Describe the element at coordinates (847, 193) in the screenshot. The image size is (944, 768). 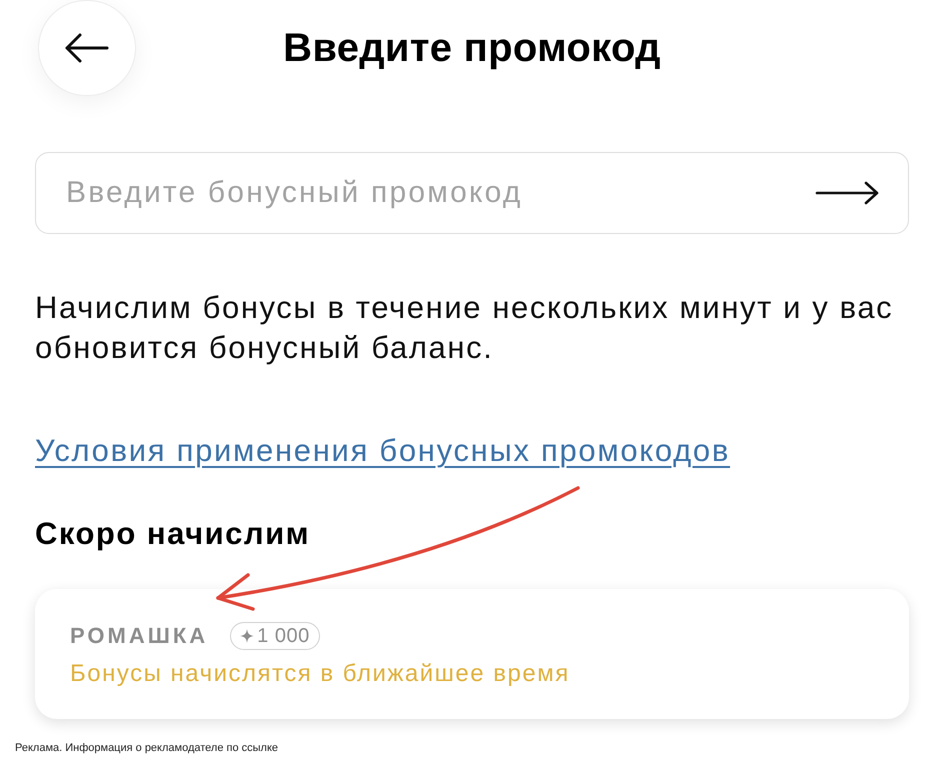
I see `submit-arrow-icon` at that location.